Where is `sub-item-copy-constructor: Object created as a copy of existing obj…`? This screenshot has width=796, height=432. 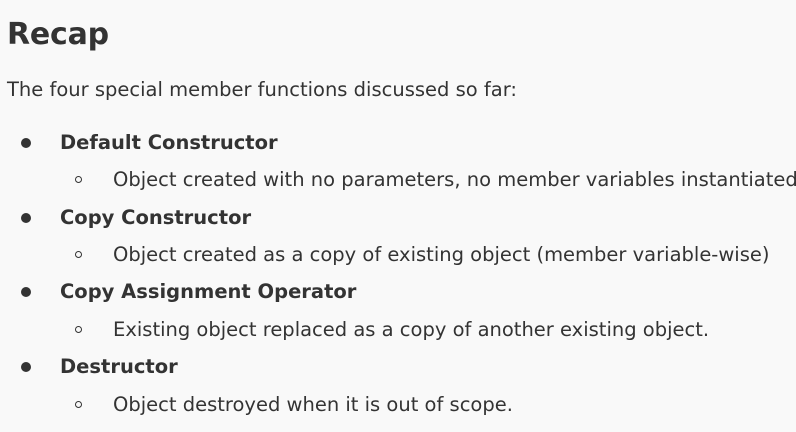 sub-item-copy-constructor: Object created as a copy of existing obj… is located at coordinates (398, 257).